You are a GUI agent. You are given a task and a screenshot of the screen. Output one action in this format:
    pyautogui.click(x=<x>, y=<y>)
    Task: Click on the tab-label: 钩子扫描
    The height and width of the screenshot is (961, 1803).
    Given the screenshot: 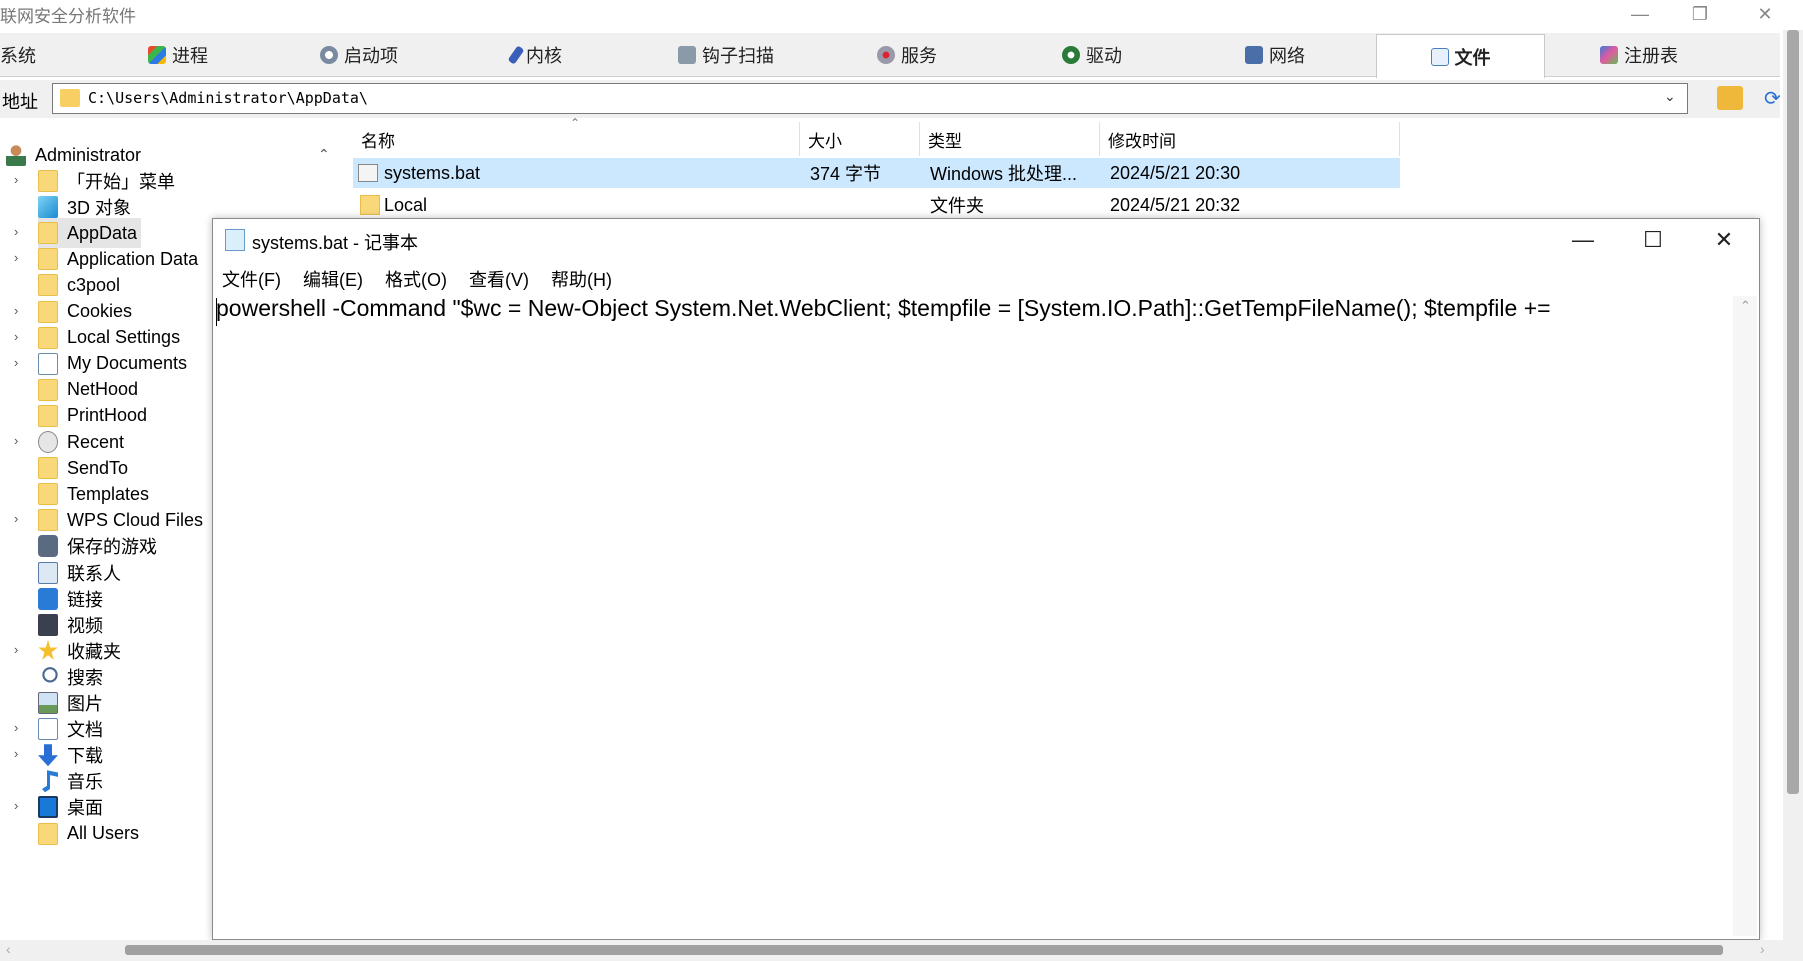 What is the action you would take?
    pyautogui.click(x=738, y=55)
    